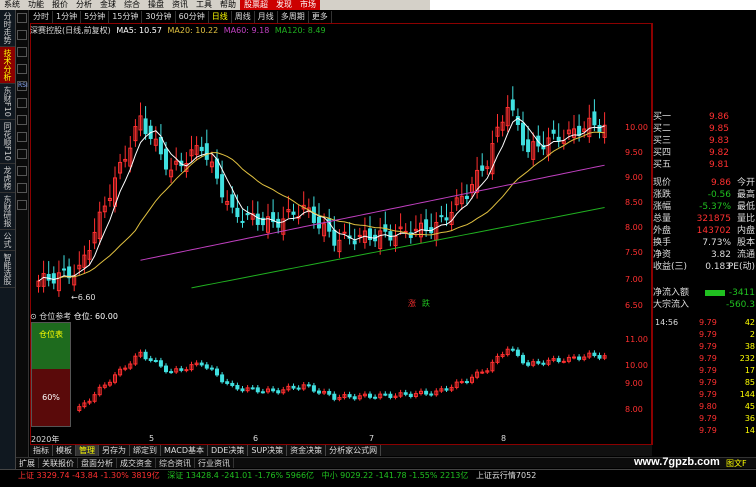 This screenshot has height=487, width=756. I want to click on left-tab: 分时走势, so click(7, 28).